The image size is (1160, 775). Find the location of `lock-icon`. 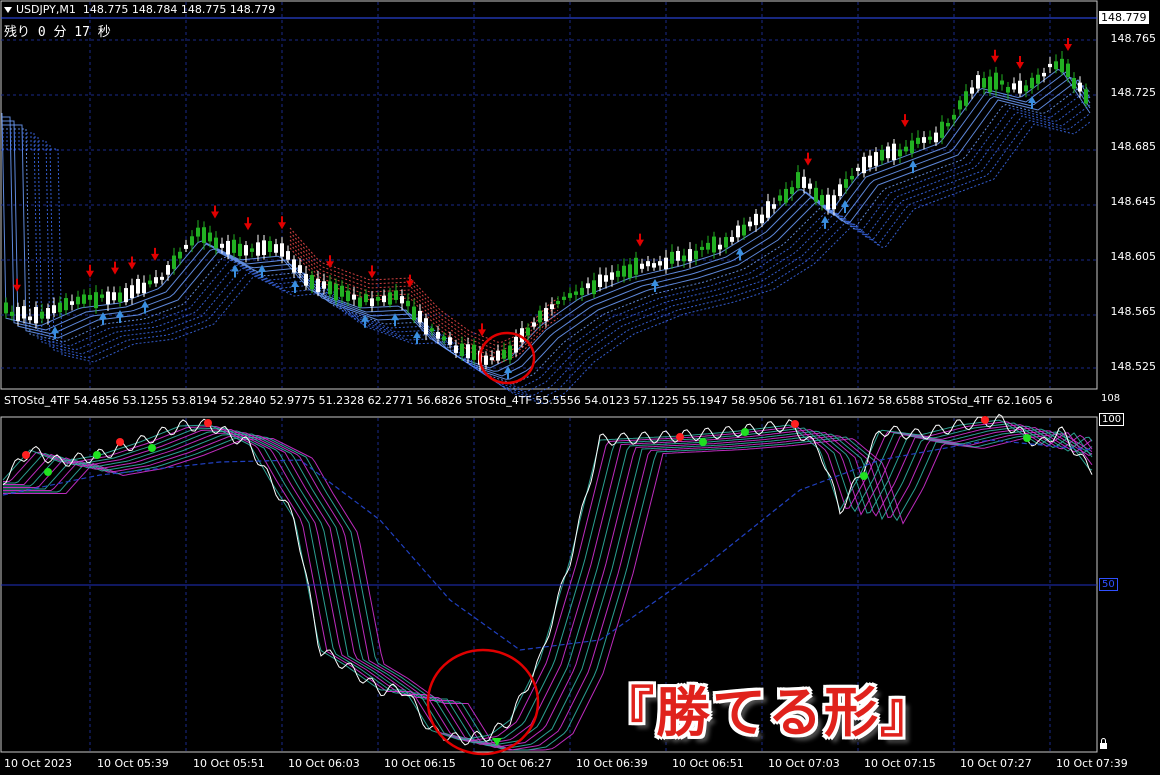

lock-icon is located at coordinates (1103, 743).